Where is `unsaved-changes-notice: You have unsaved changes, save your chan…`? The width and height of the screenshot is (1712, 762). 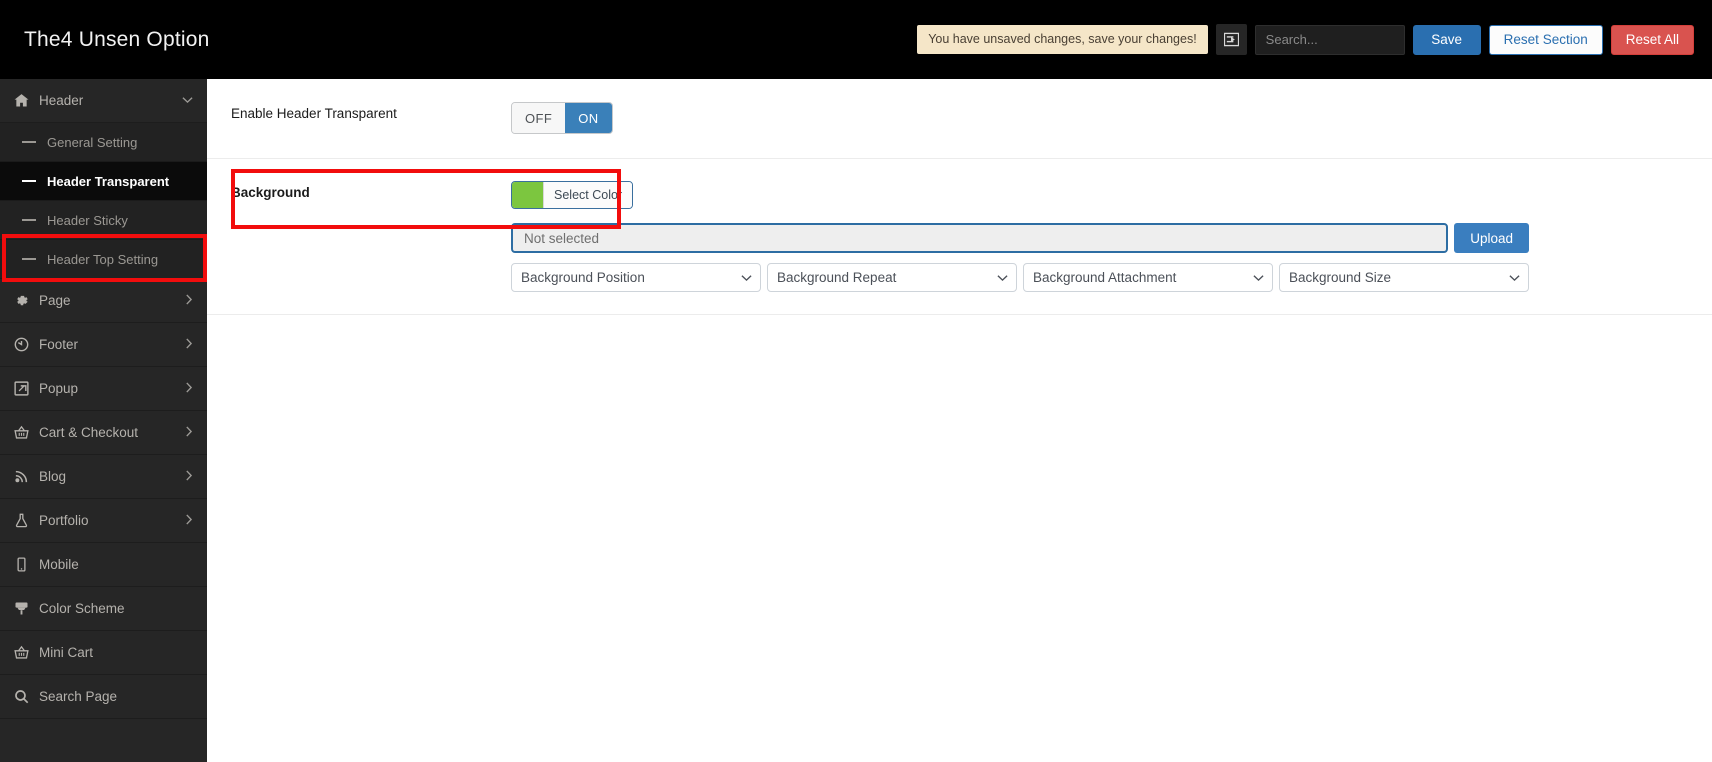
unsaved-changes-notice: You have unsaved changes, save your chan… is located at coordinates (1062, 39).